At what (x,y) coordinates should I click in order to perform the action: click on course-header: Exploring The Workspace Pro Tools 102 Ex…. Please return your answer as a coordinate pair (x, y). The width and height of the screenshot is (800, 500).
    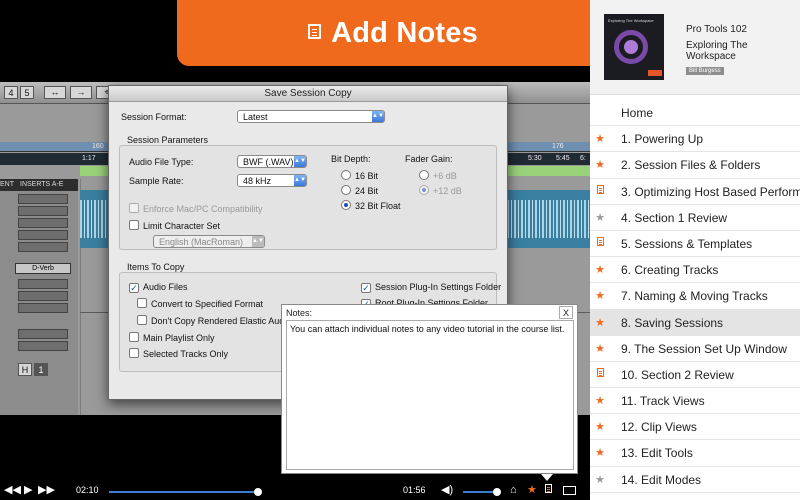
    Looking at the image, I should click on (695, 47).